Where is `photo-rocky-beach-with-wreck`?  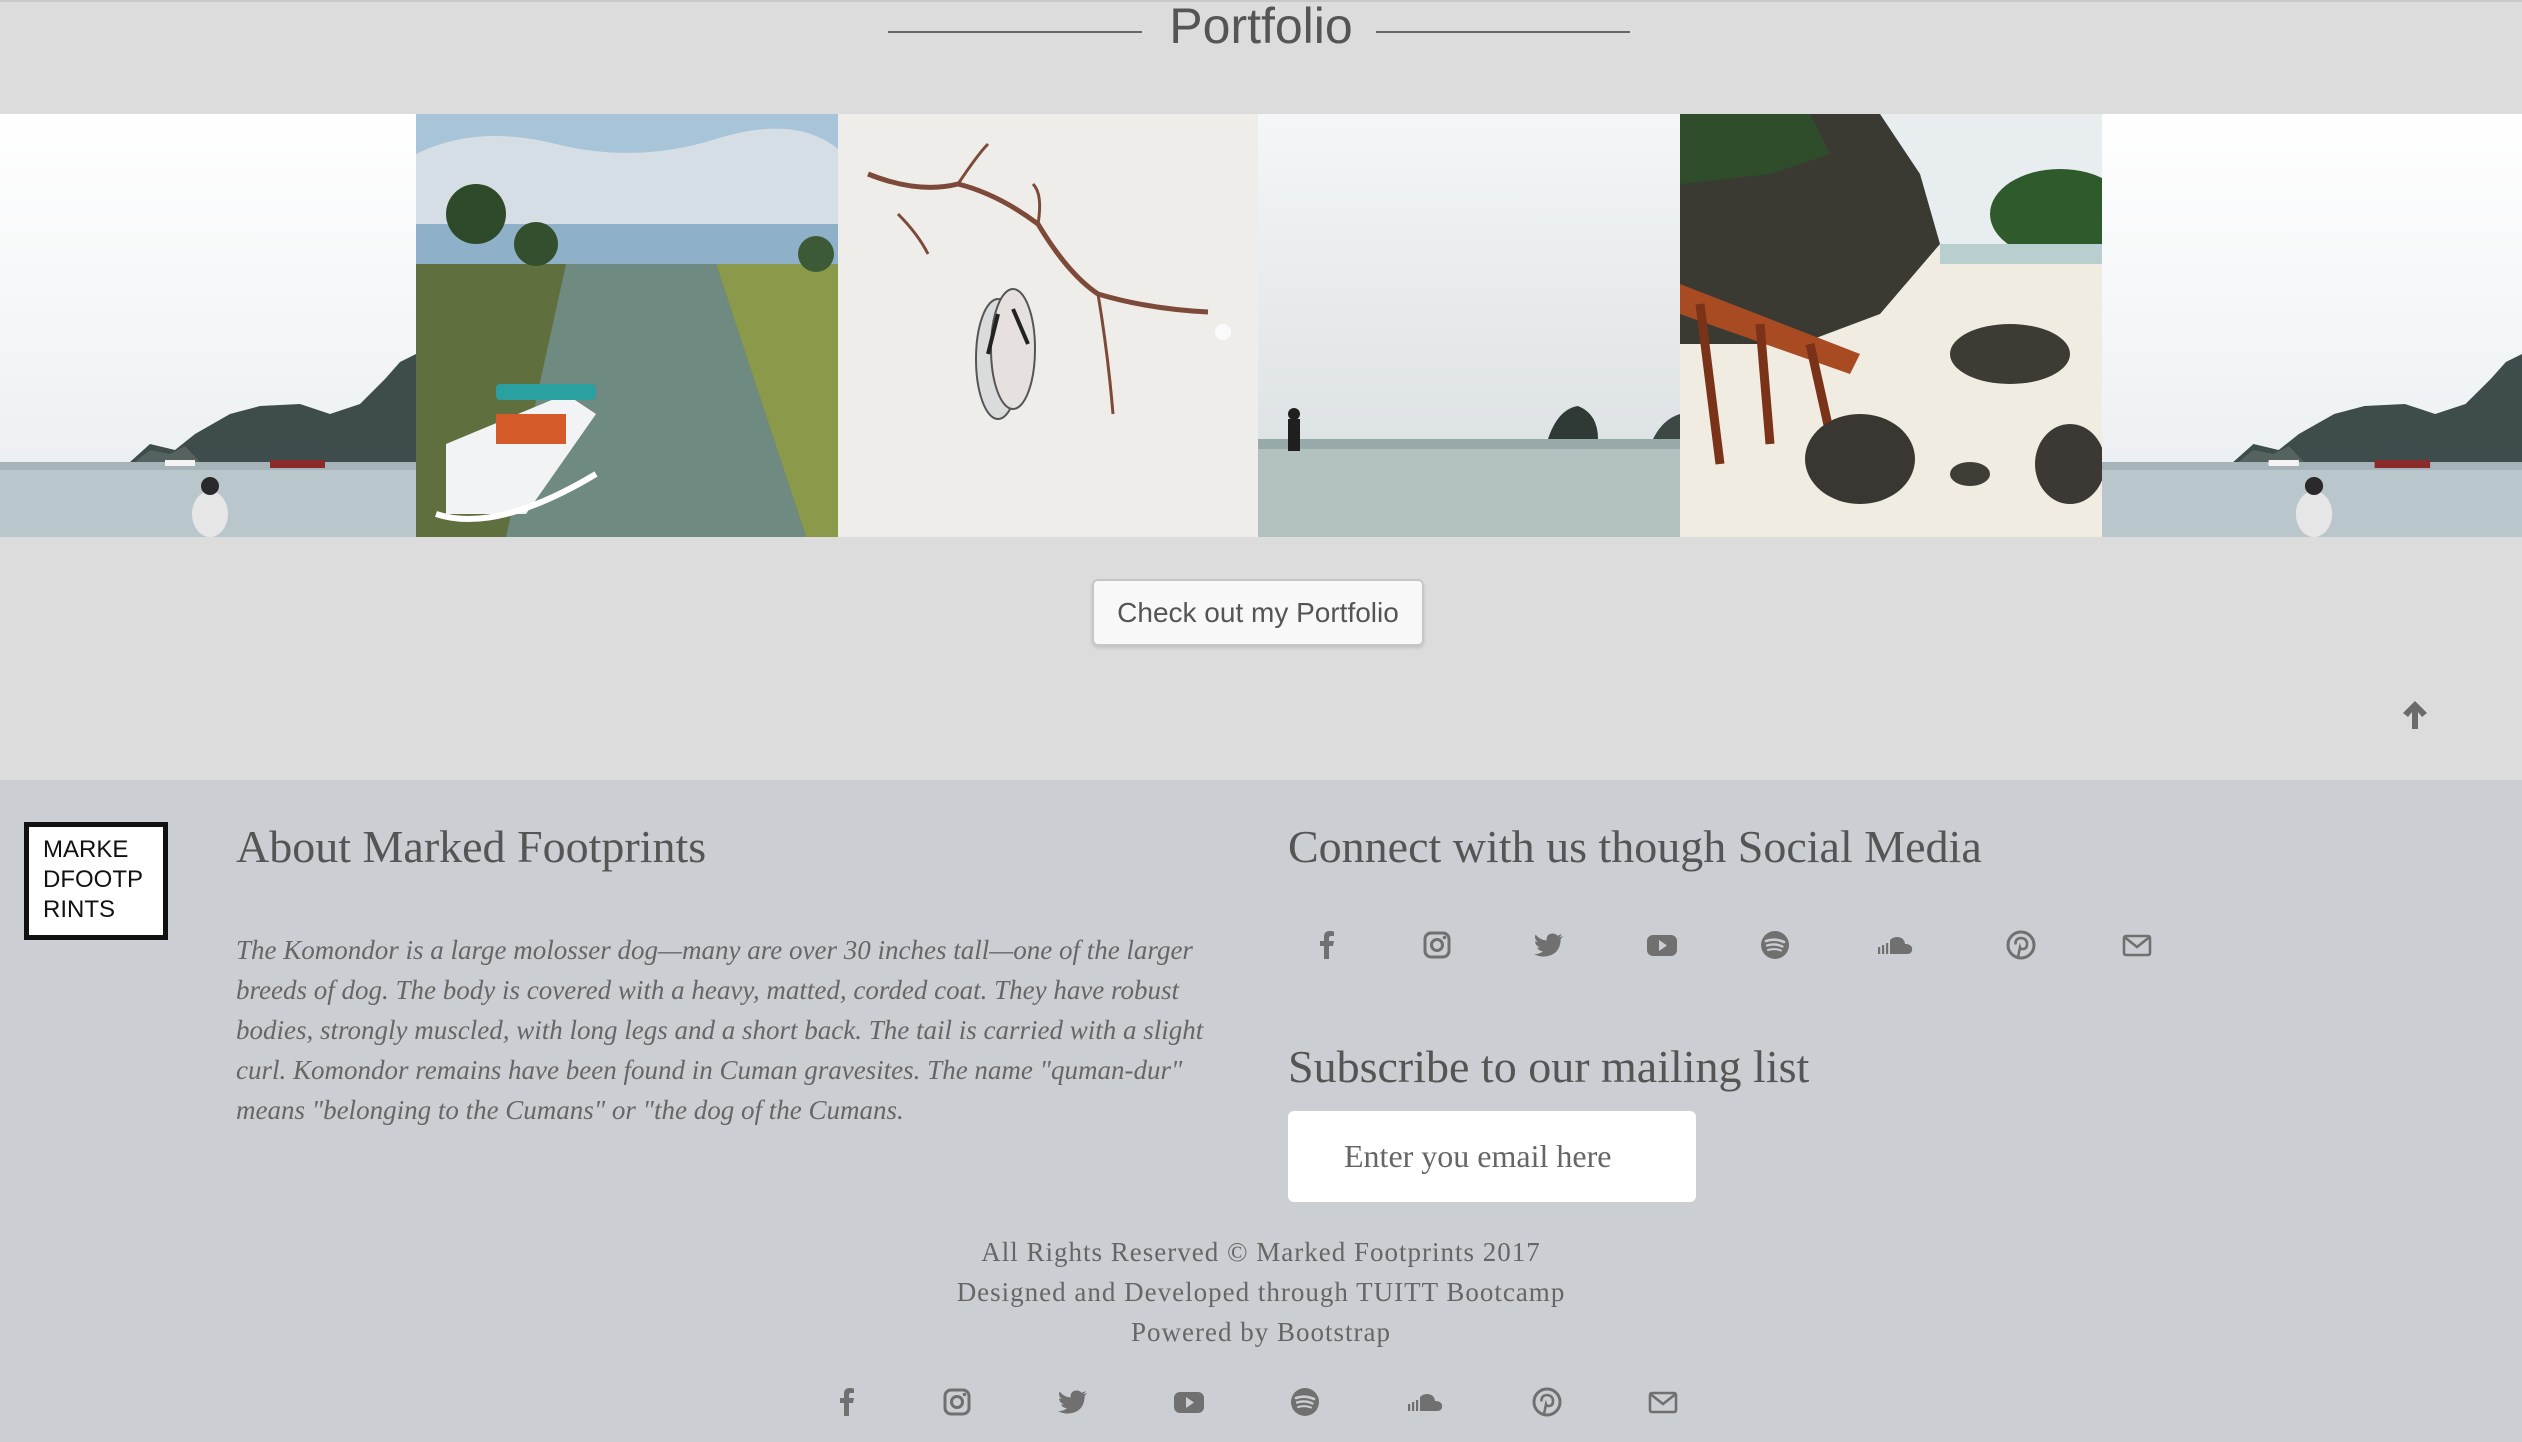 photo-rocky-beach-with-wreck is located at coordinates (1891, 325).